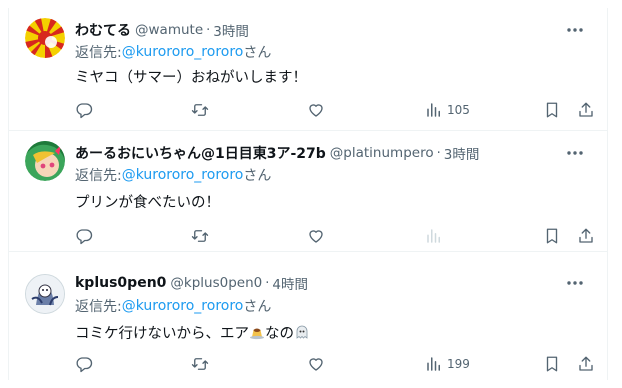 Image resolution: width=622 pixels, height=388 pixels. I want to click on tweet-text-part: なの, so click(279, 333).